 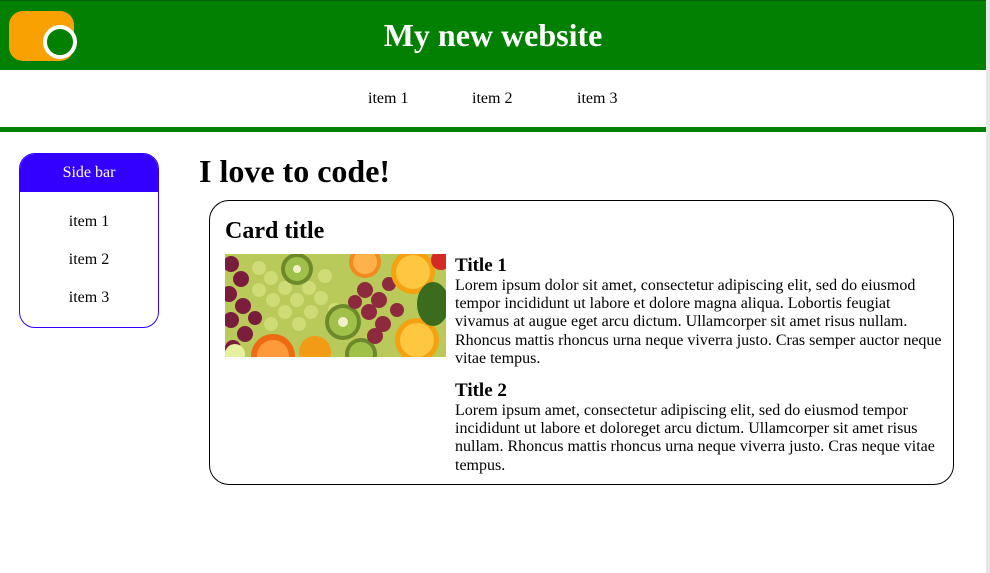 I want to click on top-nav: item 1 item 2 item 3, so click(x=493, y=99).